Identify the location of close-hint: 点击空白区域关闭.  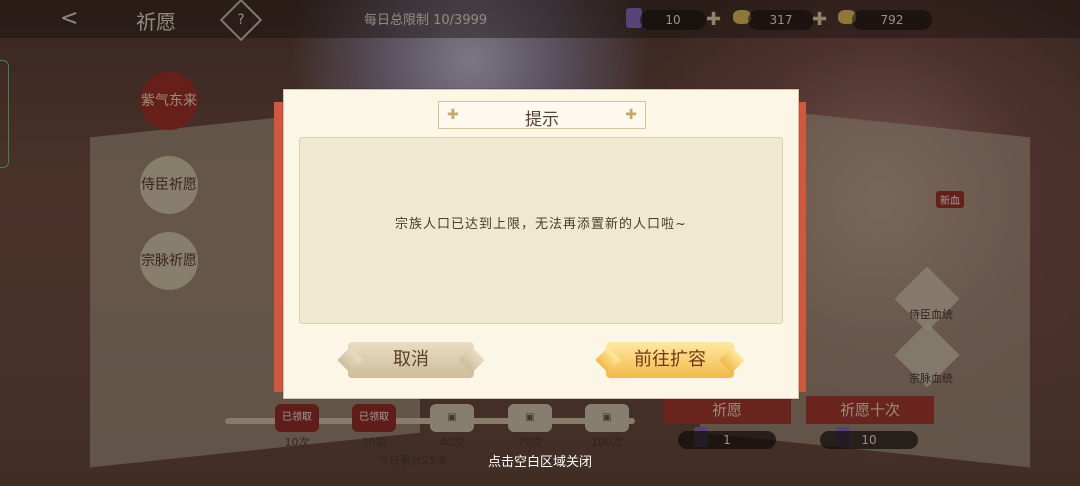
(539, 462).